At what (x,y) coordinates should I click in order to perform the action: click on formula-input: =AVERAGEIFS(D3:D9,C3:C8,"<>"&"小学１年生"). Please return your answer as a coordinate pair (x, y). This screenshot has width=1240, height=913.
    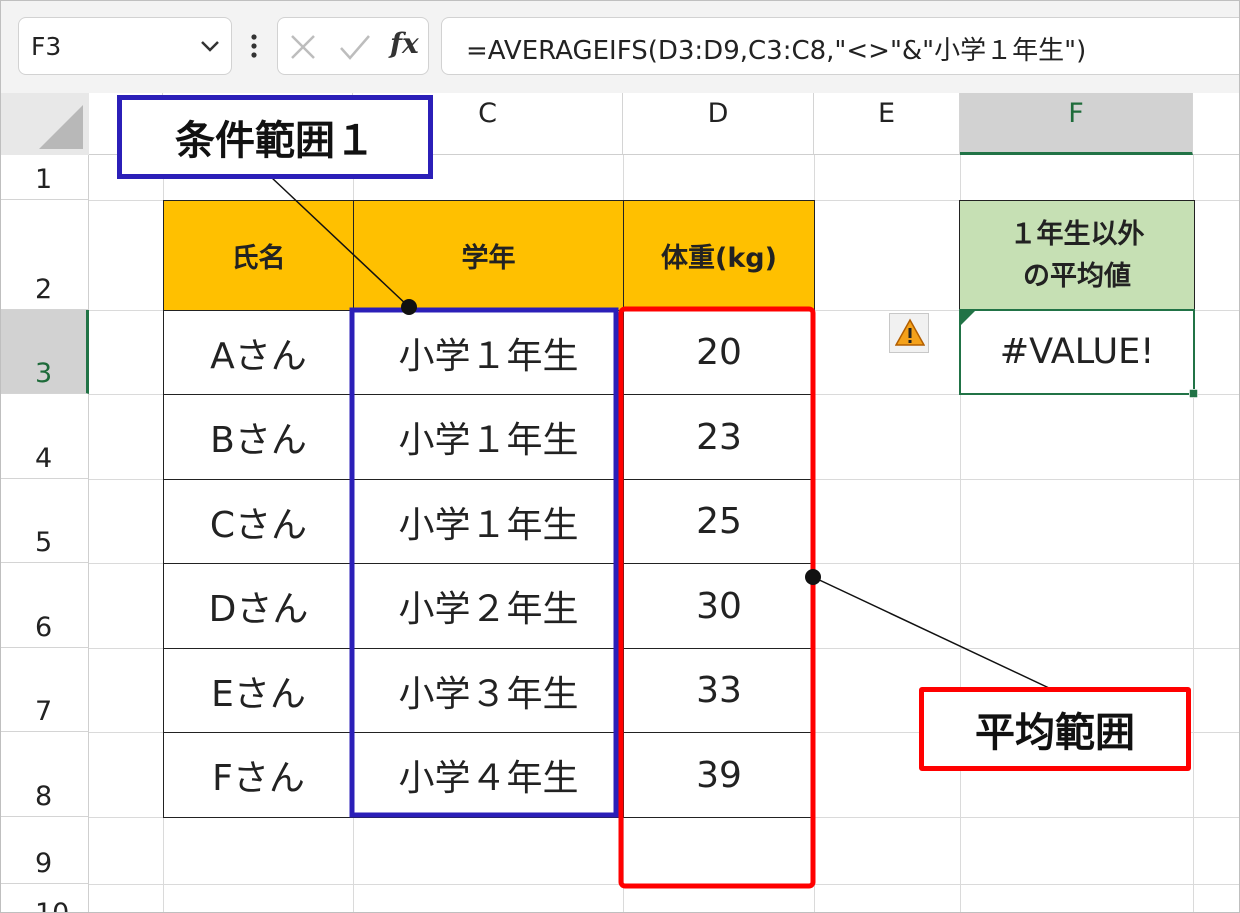
    Looking at the image, I should click on (840, 46).